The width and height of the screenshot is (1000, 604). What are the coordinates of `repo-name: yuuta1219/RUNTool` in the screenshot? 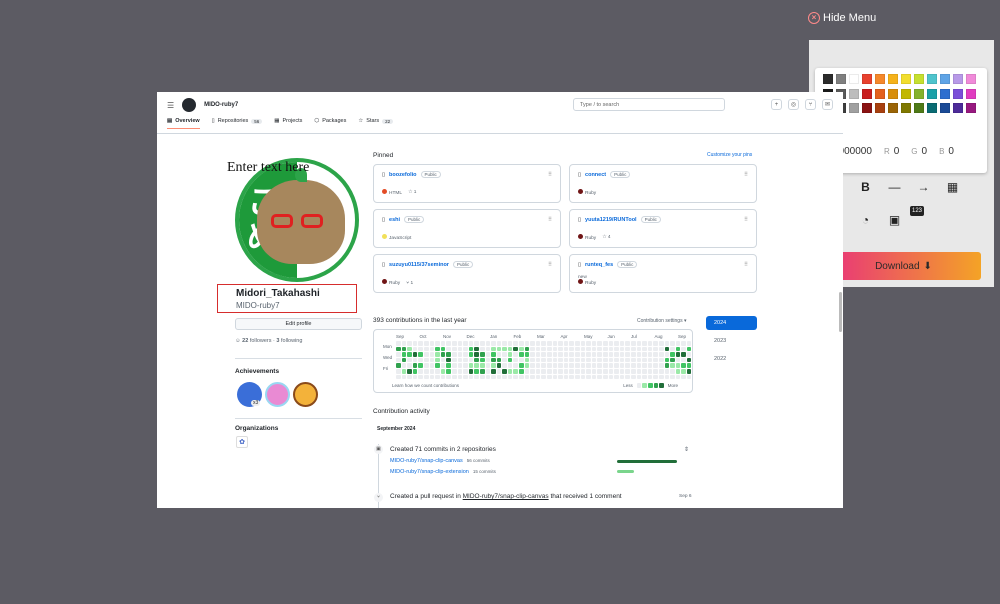 It's located at (611, 220).